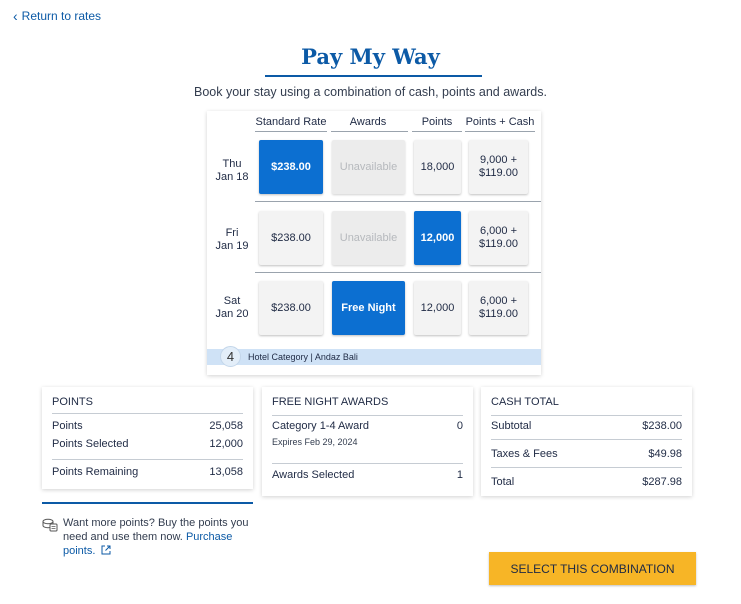 The height and width of the screenshot is (604, 741). Describe the element at coordinates (291, 167) in the screenshot. I see `standard-rate-cell-thu: $238.00` at that location.